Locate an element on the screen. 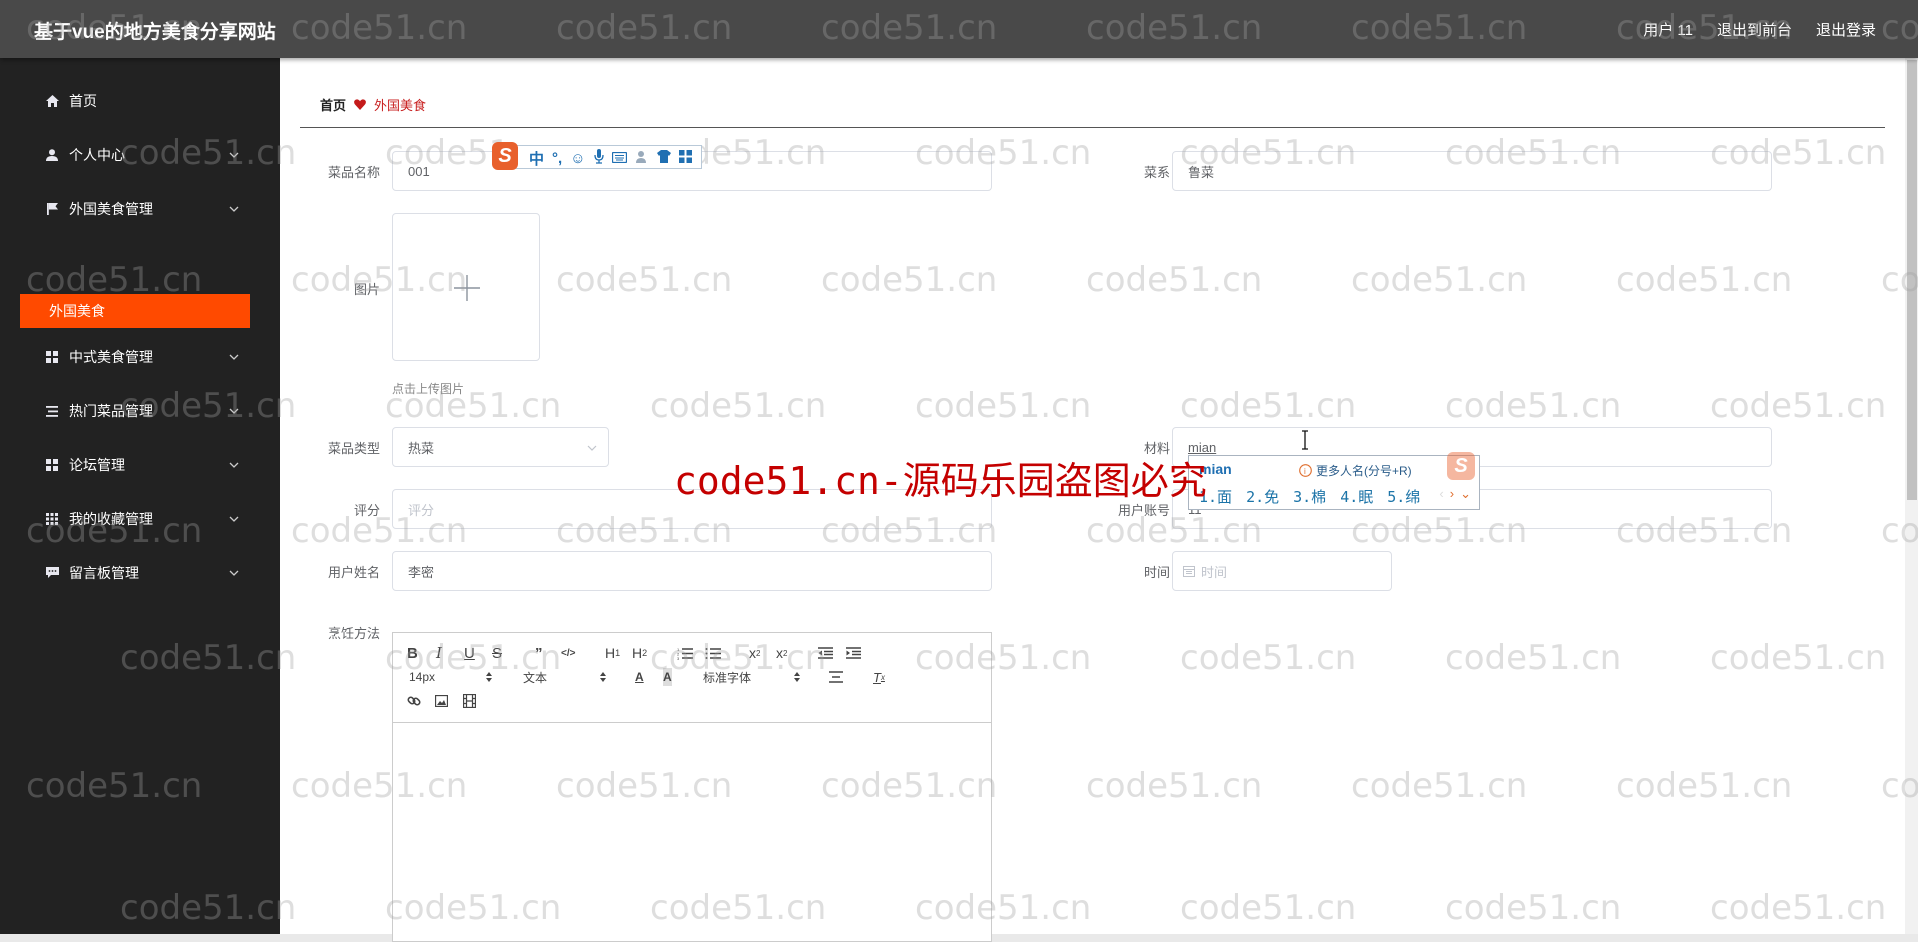  video-button is located at coordinates (469, 701).